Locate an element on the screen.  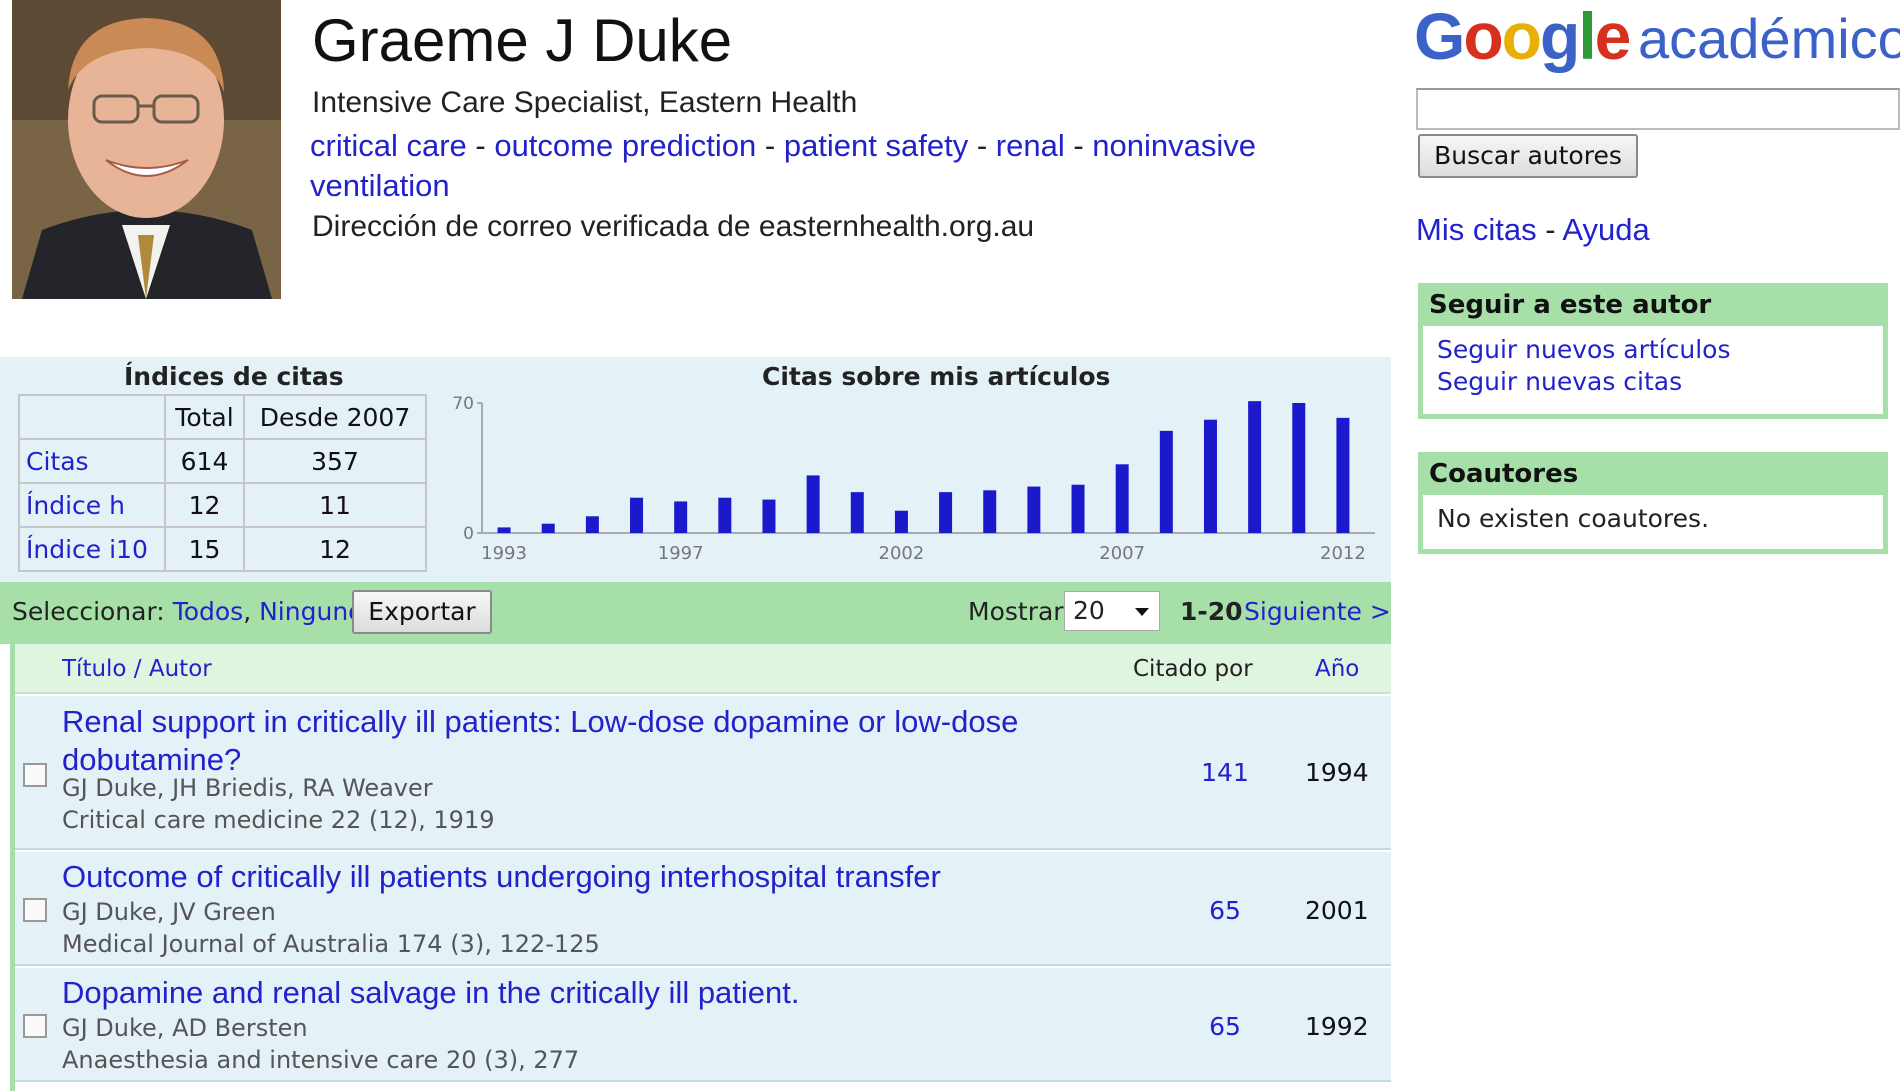
i10-index-total: 15 is located at coordinates (204, 549).